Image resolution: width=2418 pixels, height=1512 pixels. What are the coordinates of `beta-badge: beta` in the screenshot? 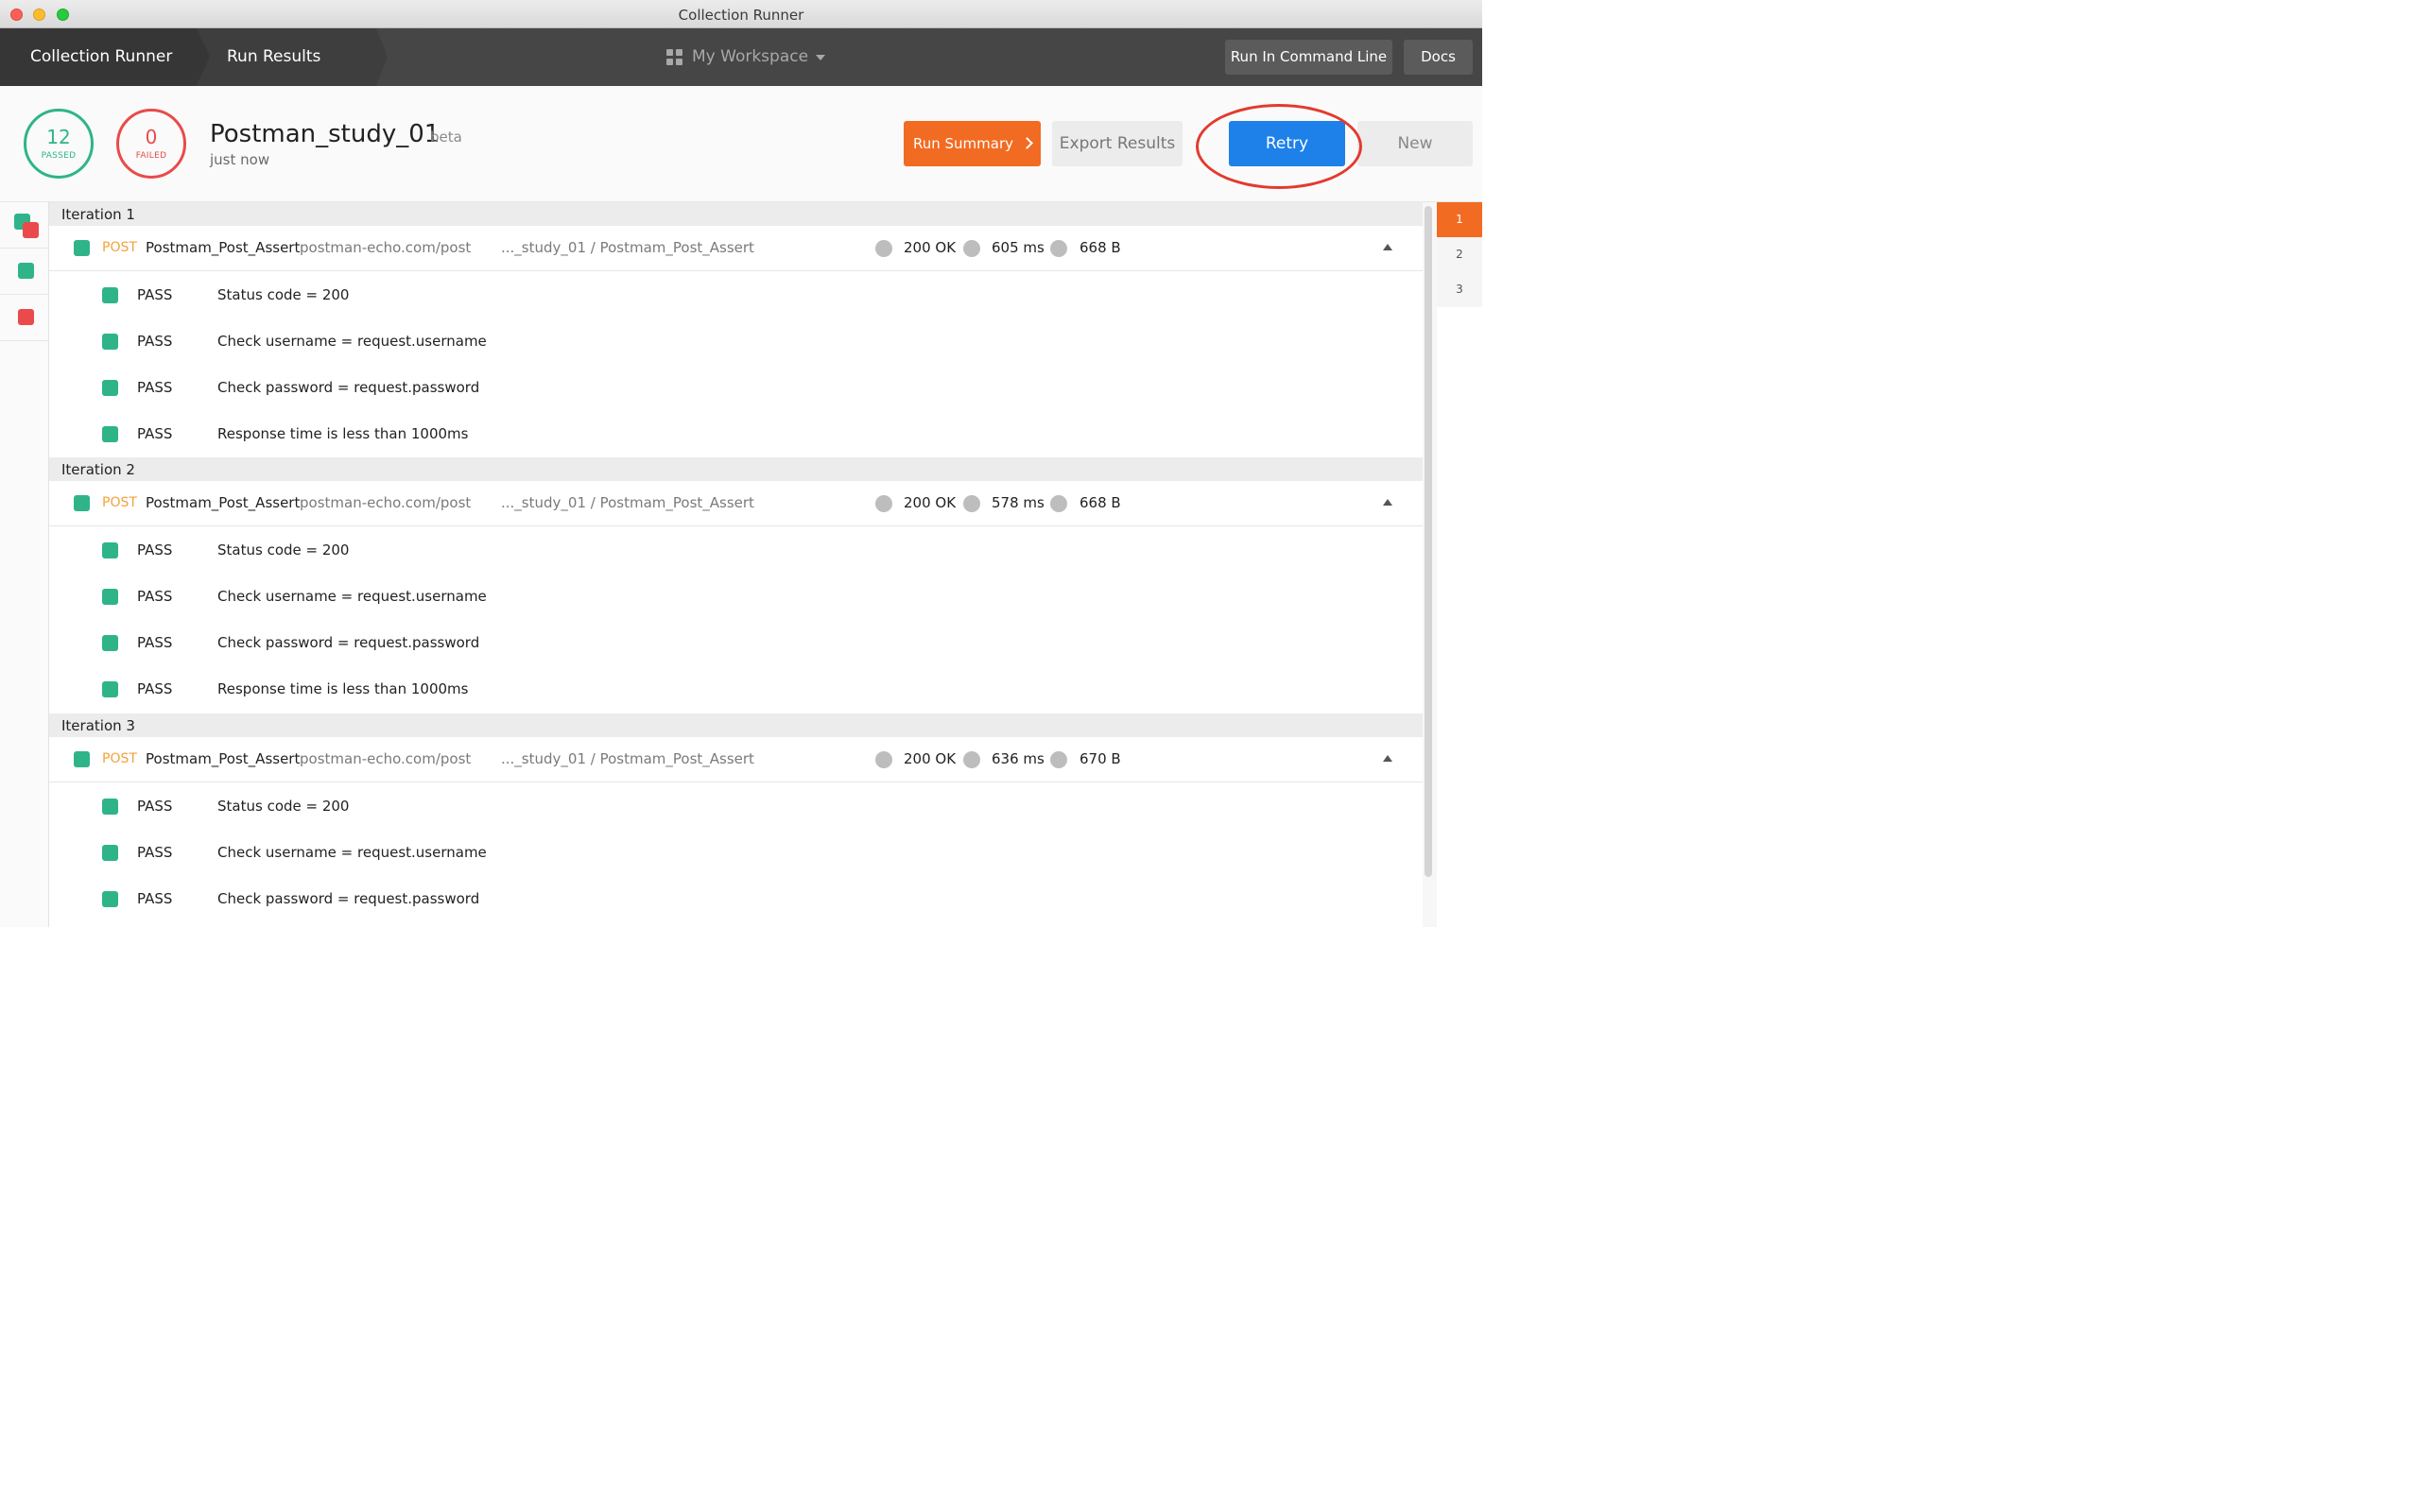 It's located at (446, 137).